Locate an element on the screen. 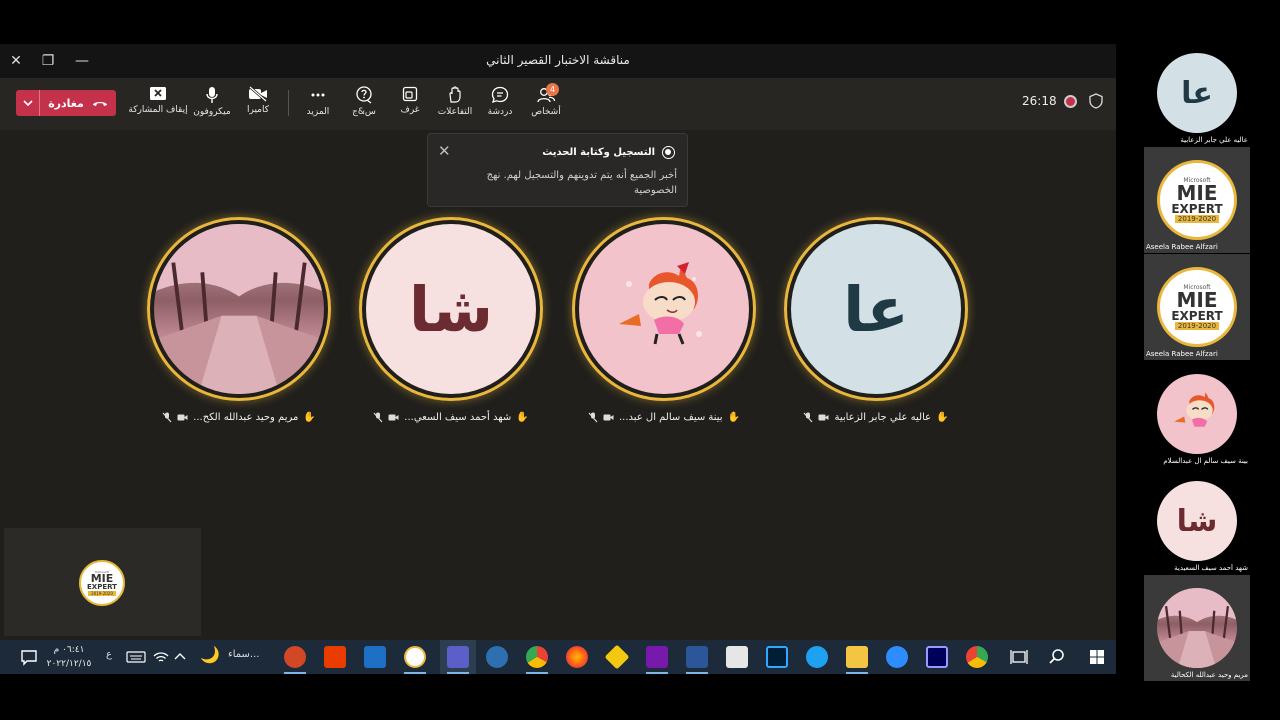 This screenshot has height=720, width=1280. task-view-icon is located at coordinates (1019, 657).